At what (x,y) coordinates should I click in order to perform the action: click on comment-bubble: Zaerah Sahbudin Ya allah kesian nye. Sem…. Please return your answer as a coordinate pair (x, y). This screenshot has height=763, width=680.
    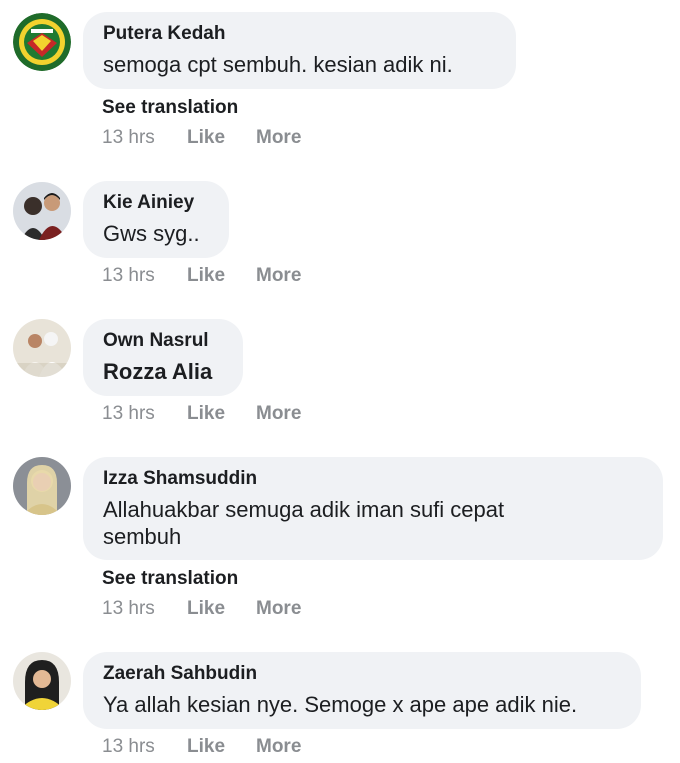
    Looking at the image, I should click on (362, 690).